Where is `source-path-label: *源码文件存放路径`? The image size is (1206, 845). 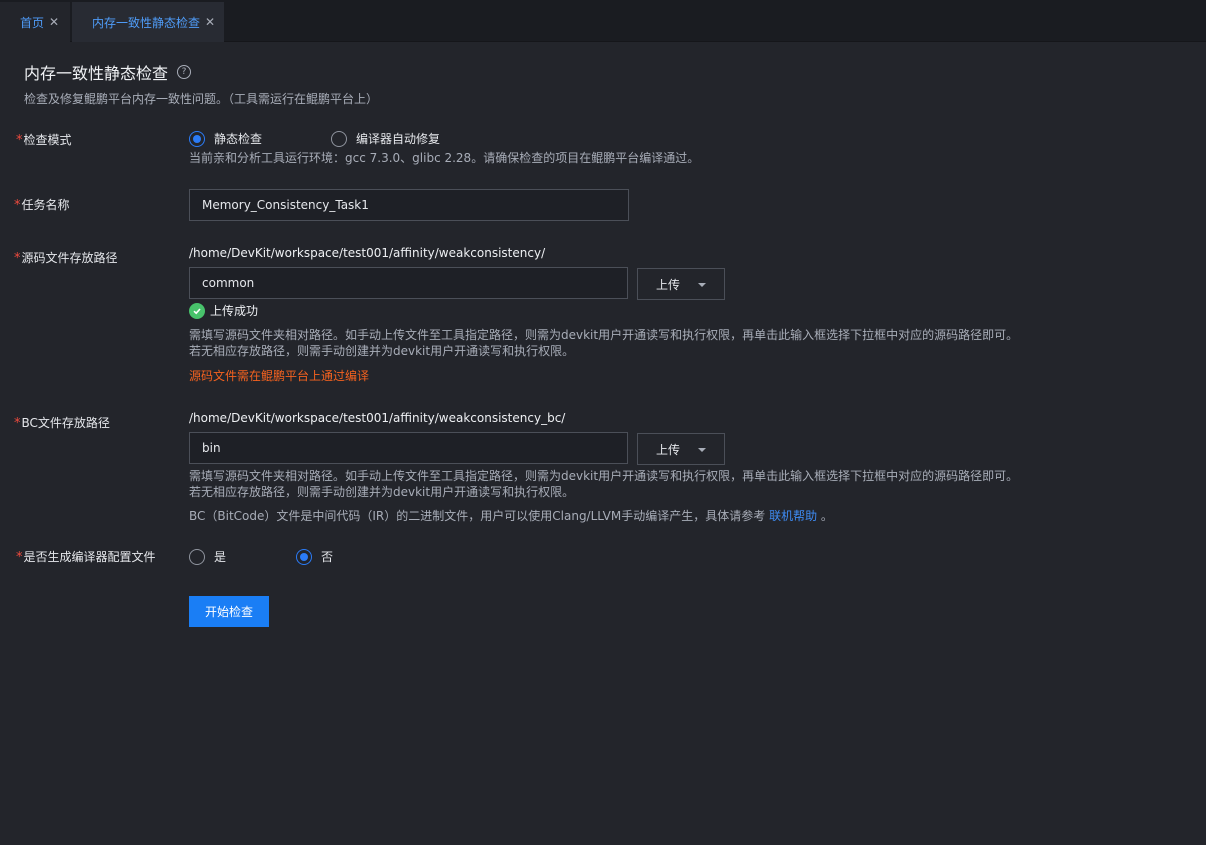
source-path-label: *源码文件存放路径 is located at coordinates (66, 258).